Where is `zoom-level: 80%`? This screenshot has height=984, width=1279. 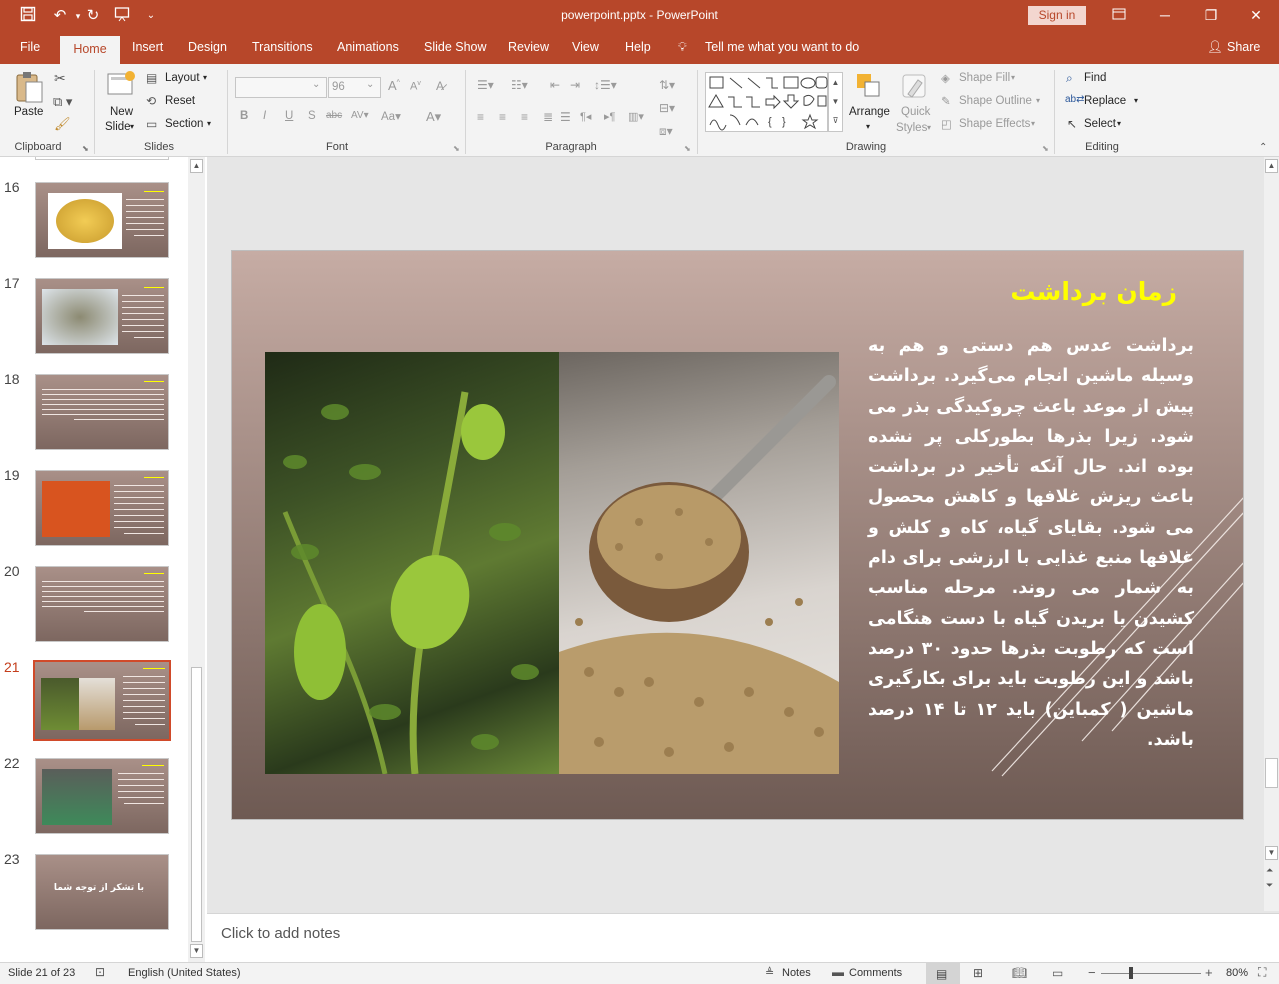 zoom-level: 80% is located at coordinates (1237, 973).